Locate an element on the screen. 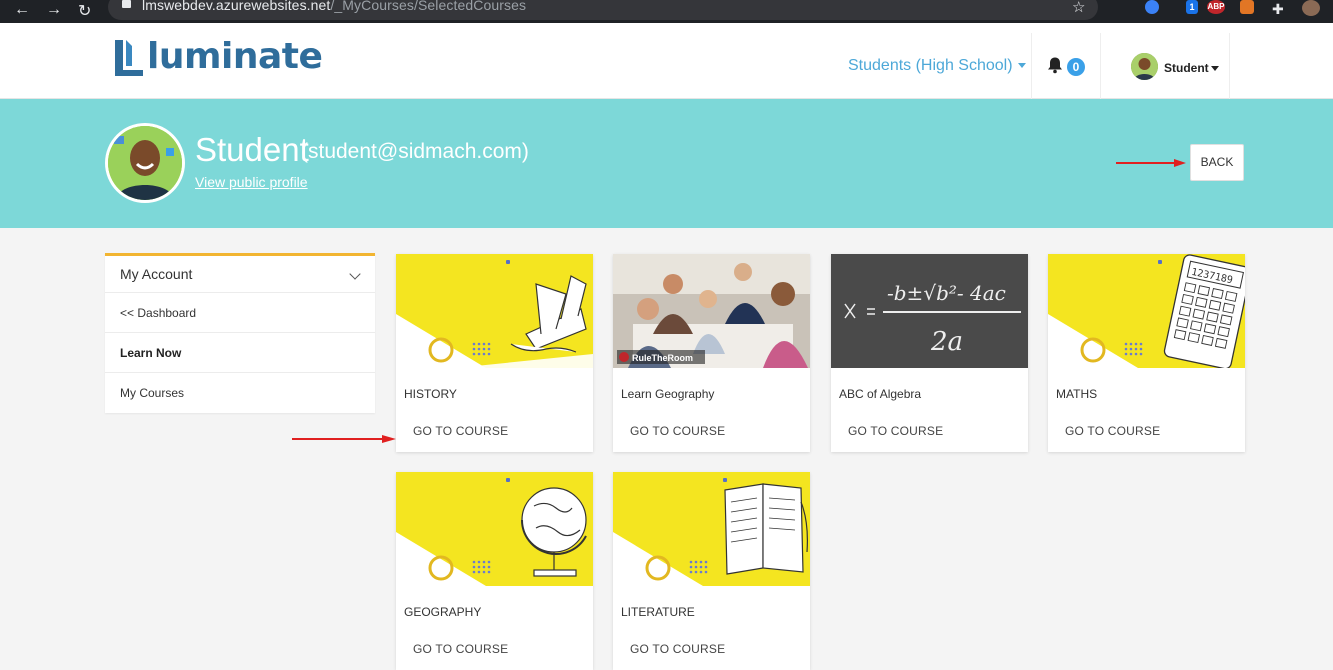 This screenshot has width=1333, height=670. course-thumbnail: 1237189 is located at coordinates (1146, 311).